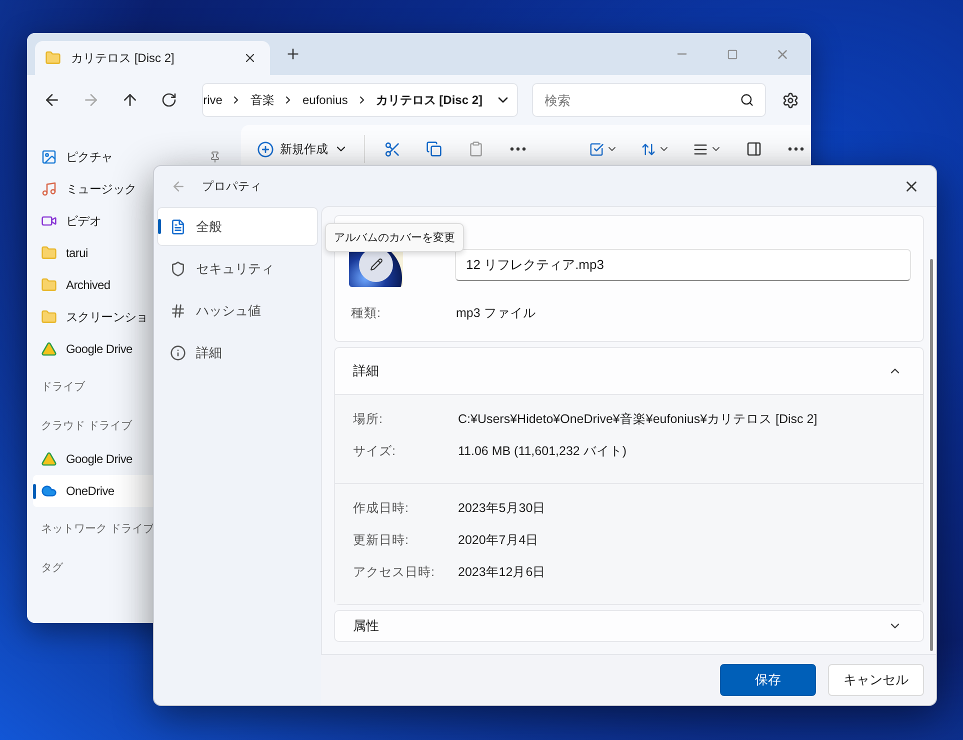 This screenshot has width=963, height=740. I want to click on property-value: 11.06 MB (11,601,232 バイト), so click(542, 451).